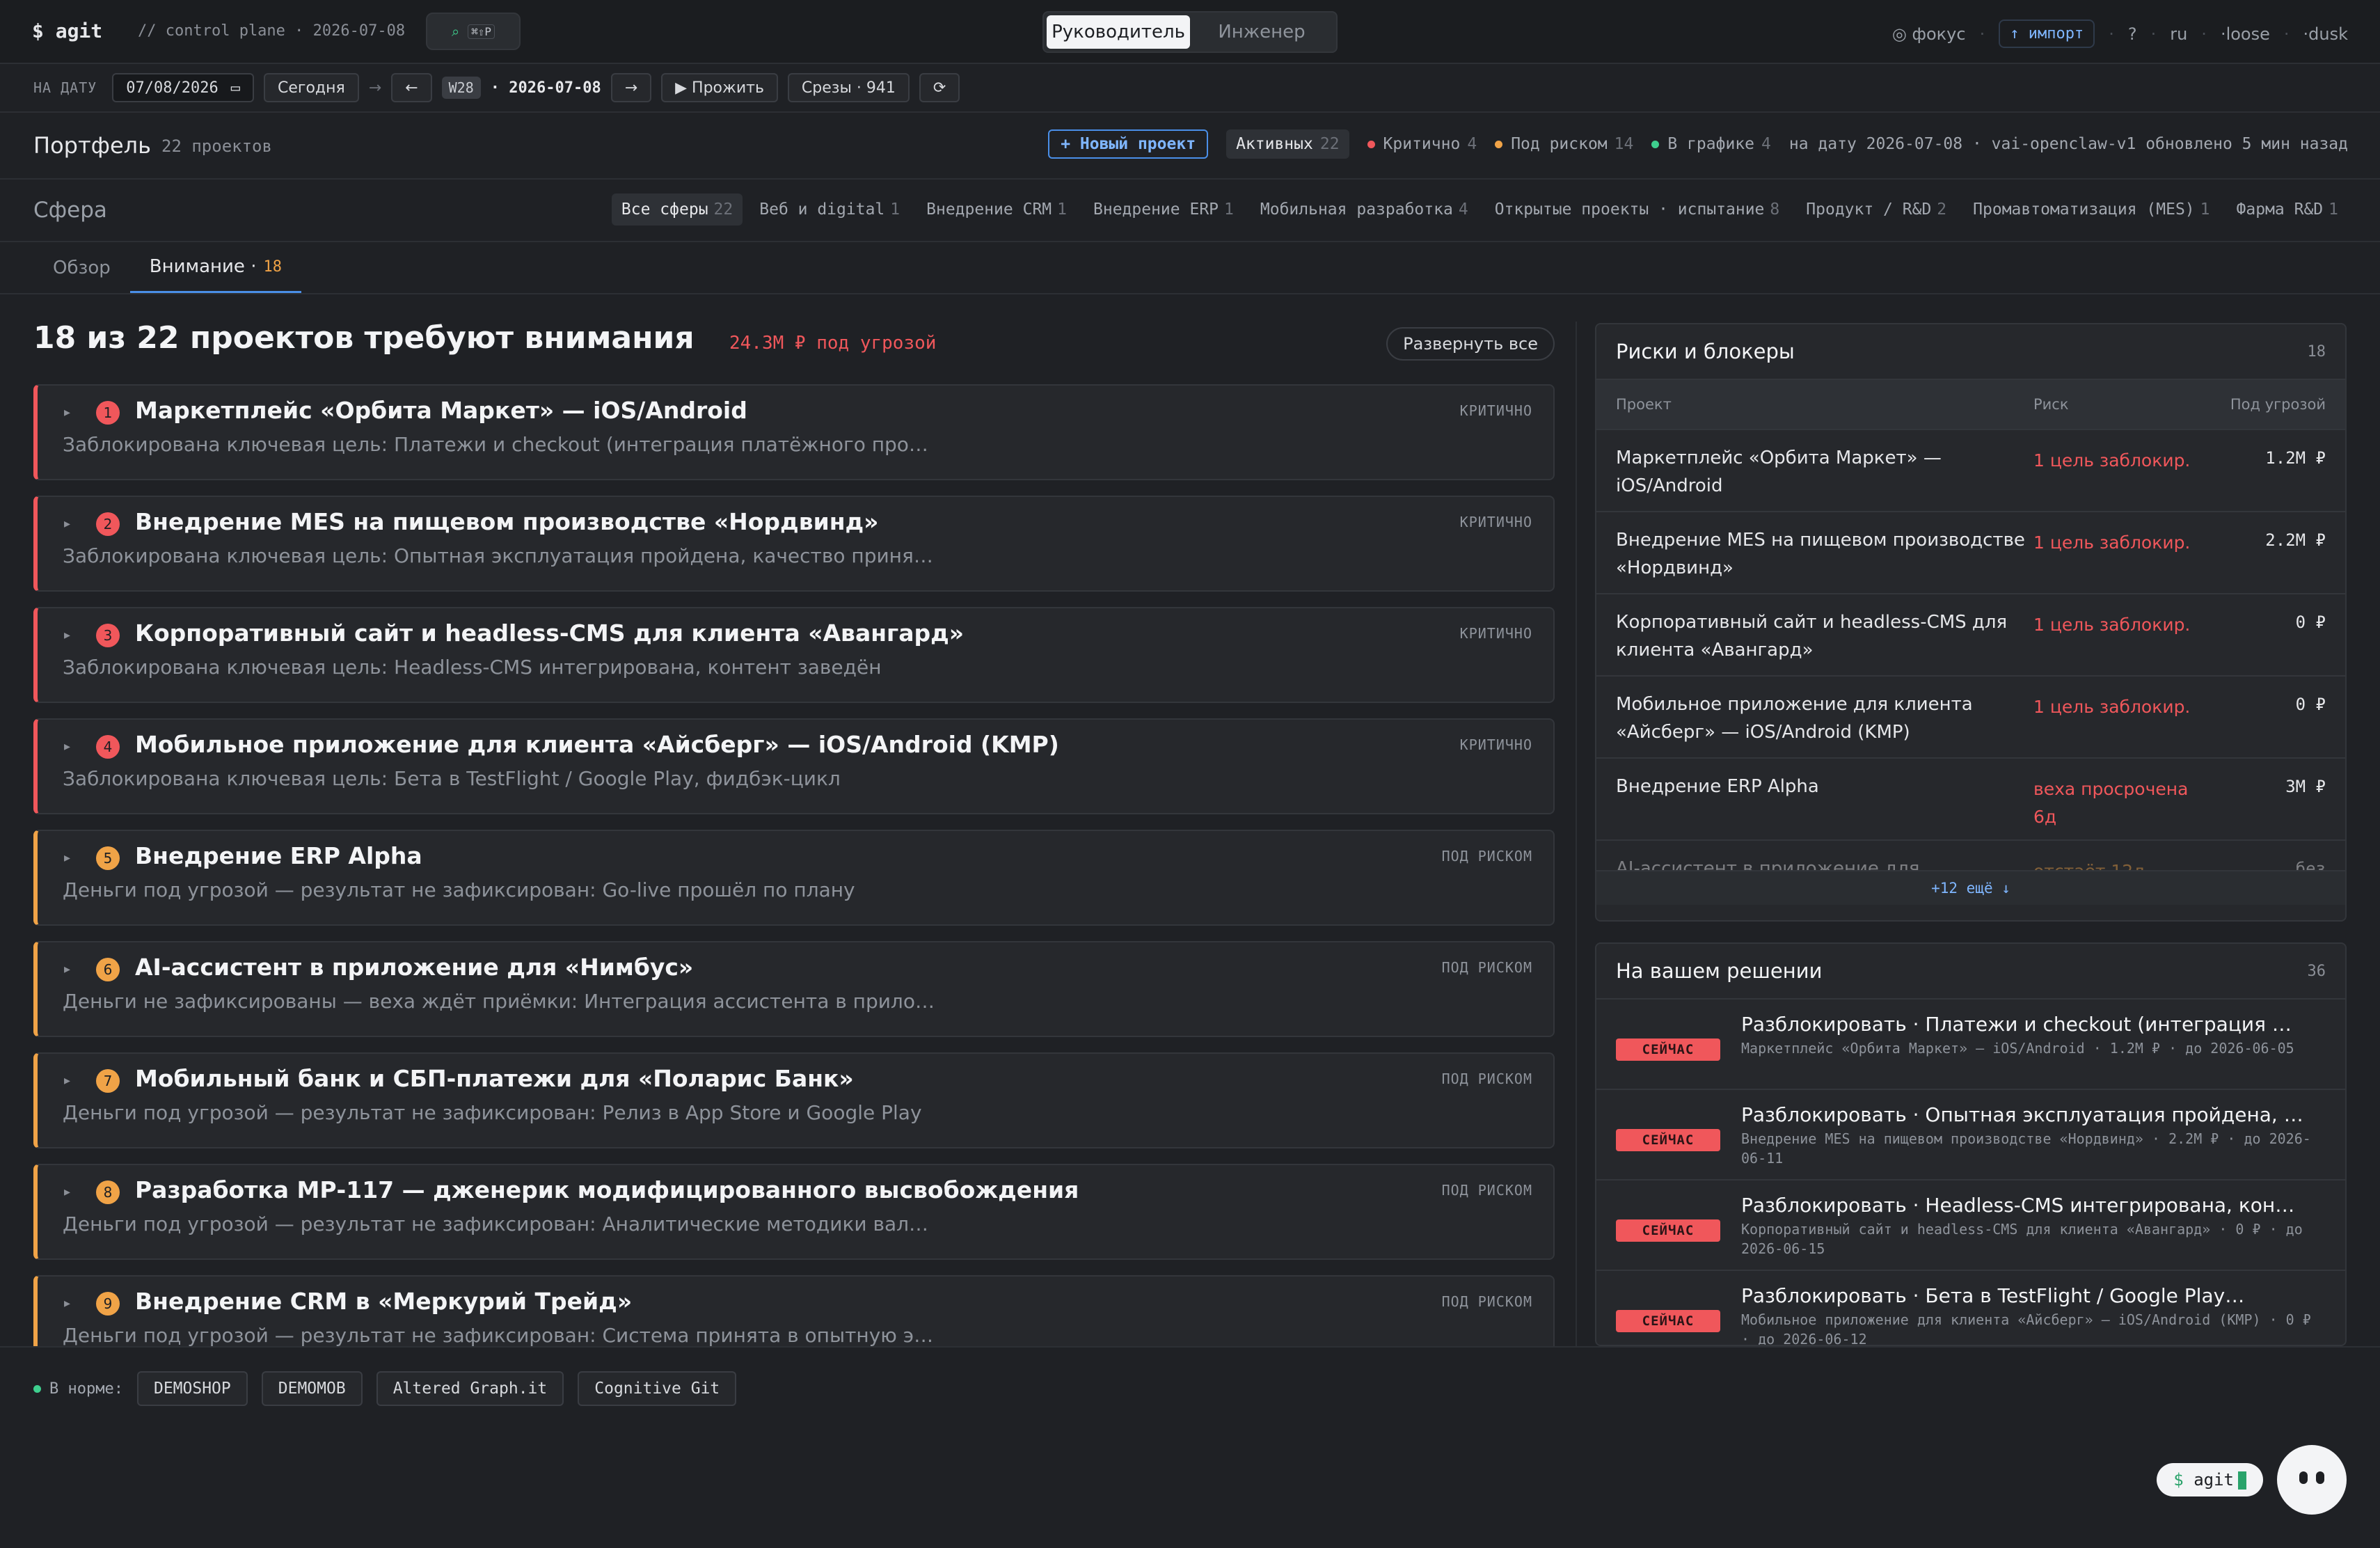  What do you see at coordinates (1422, 144) in the screenshot?
I see `filter-critical: Критично 4` at bounding box center [1422, 144].